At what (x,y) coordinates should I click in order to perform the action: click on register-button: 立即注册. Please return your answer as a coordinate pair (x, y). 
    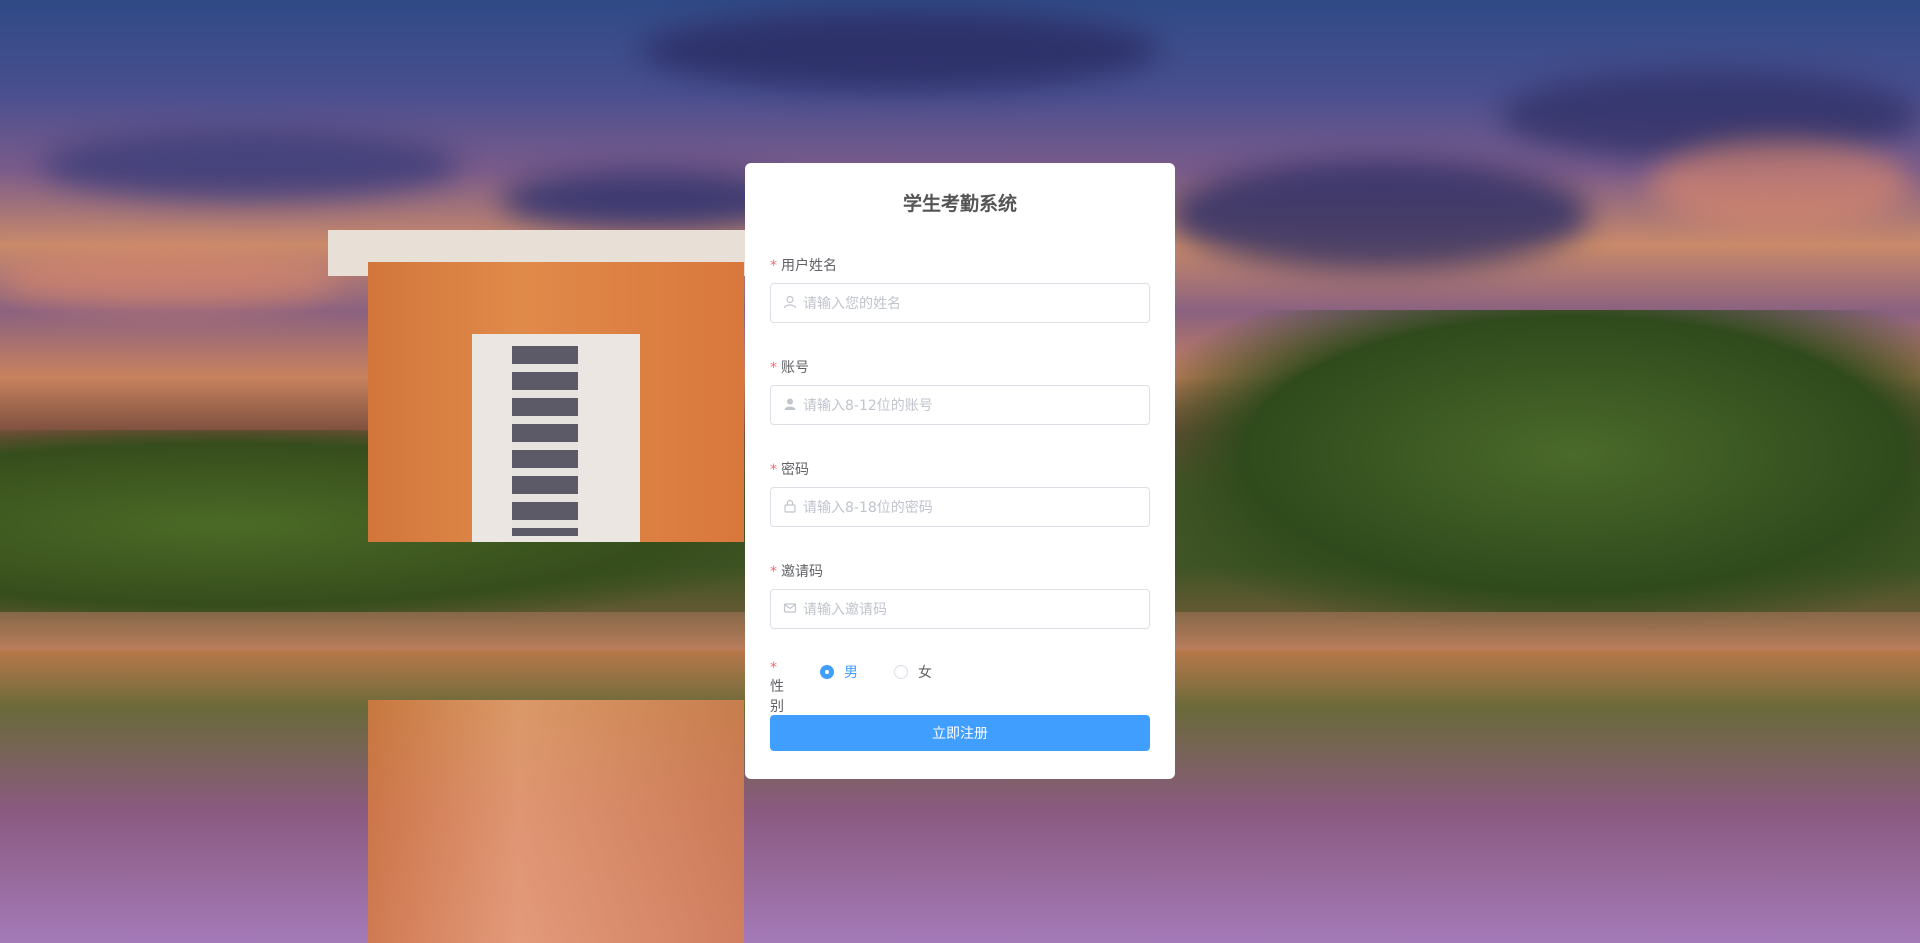
    Looking at the image, I should click on (960, 733).